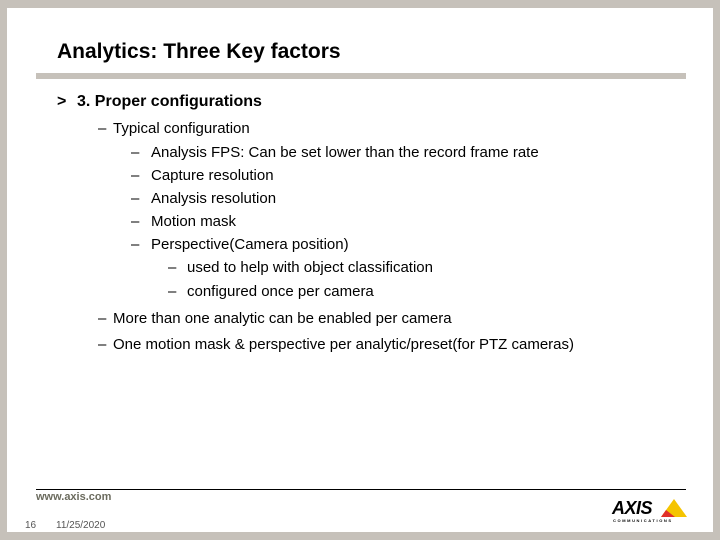  Describe the element at coordinates (62, 101) in the screenshot. I see `chevron-right-icon: >` at that location.